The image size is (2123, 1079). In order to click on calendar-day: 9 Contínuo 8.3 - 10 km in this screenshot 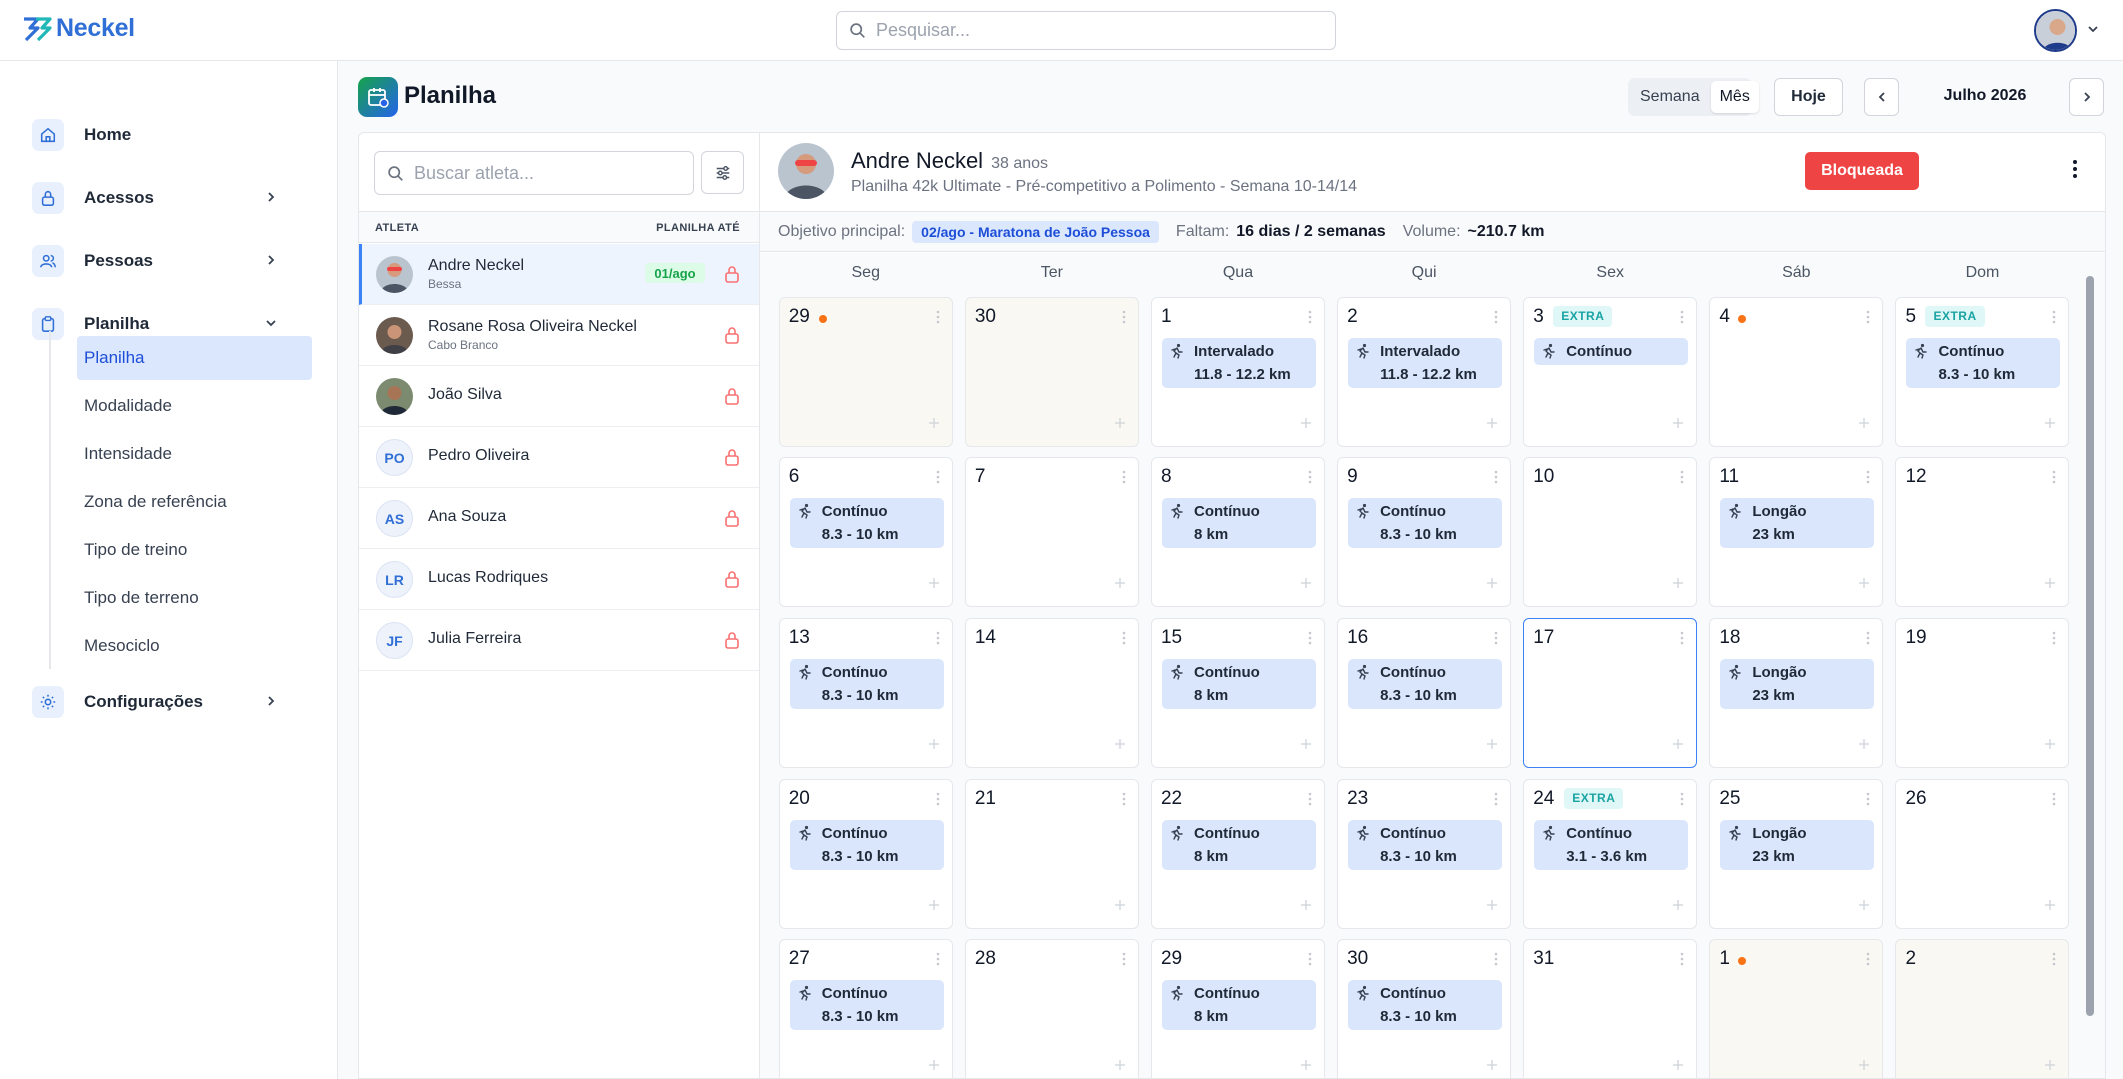, I will do `click(1424, 532)`.